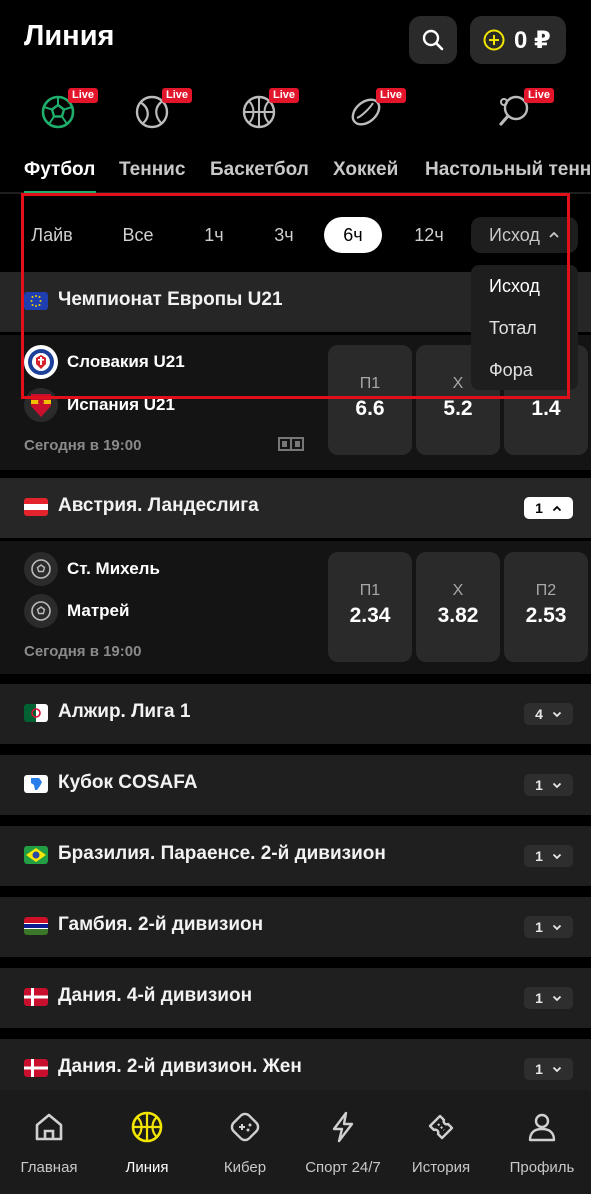 The width and height of the screenshot is (591, 1194). What do you see at coordinates (343, 1127) in the screenshot?
I see `lightning-icon` at bounding box center [343, 1127].